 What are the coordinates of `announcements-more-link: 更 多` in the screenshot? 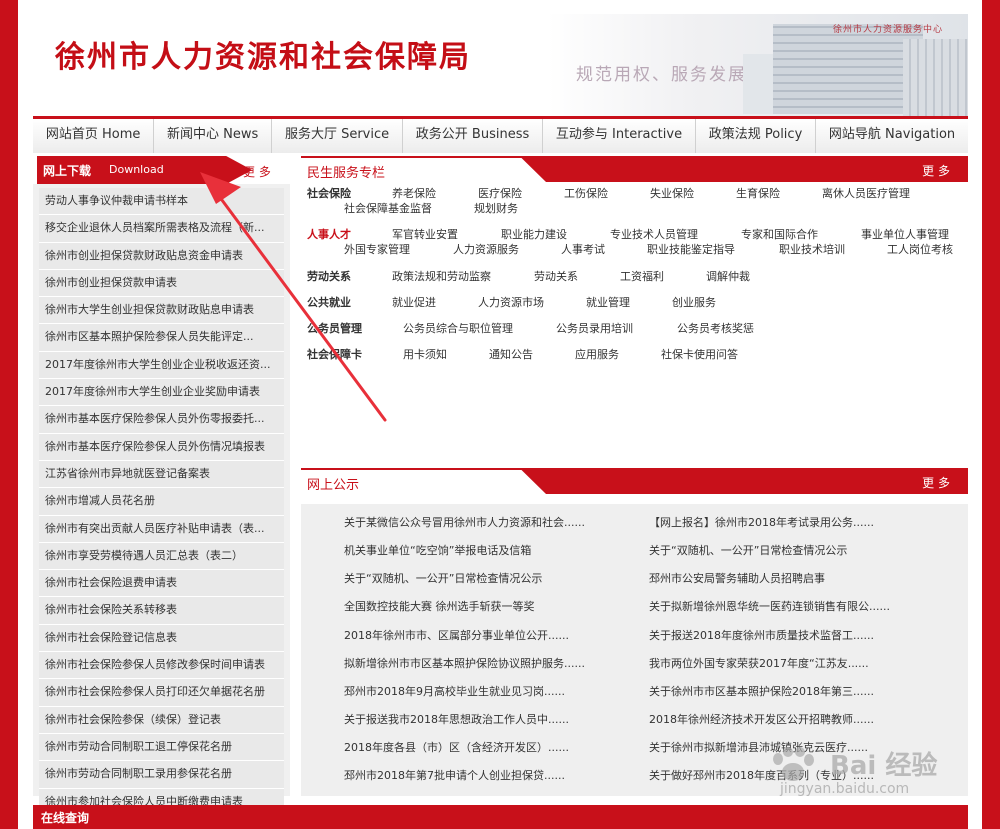 It's located at (936, 482).